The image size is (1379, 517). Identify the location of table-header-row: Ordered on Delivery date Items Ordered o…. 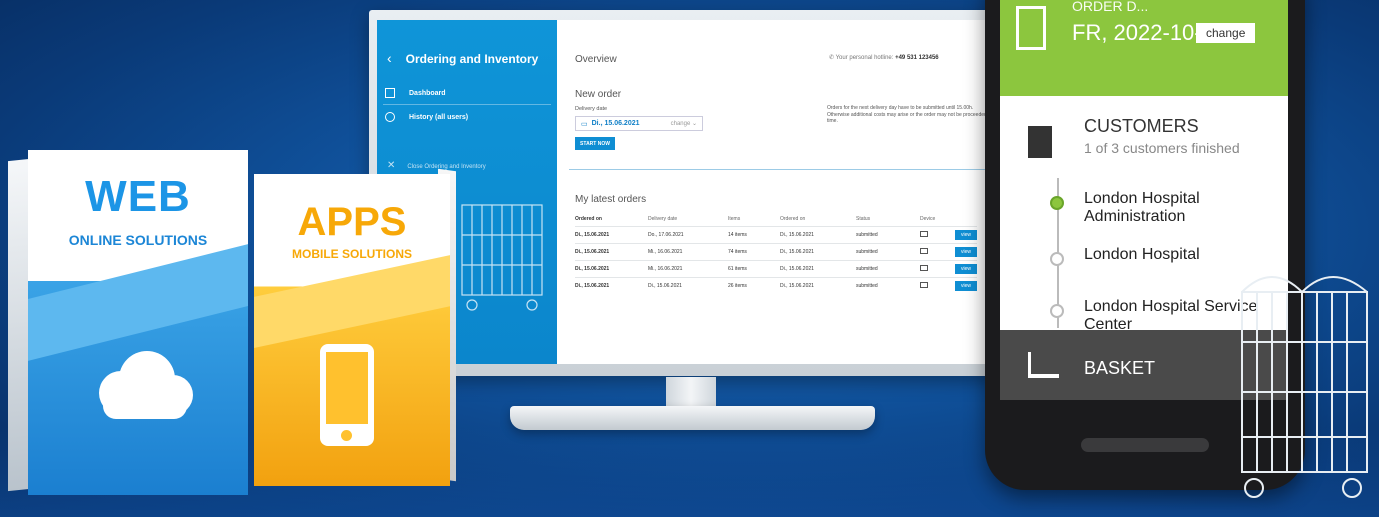
(776, 221).